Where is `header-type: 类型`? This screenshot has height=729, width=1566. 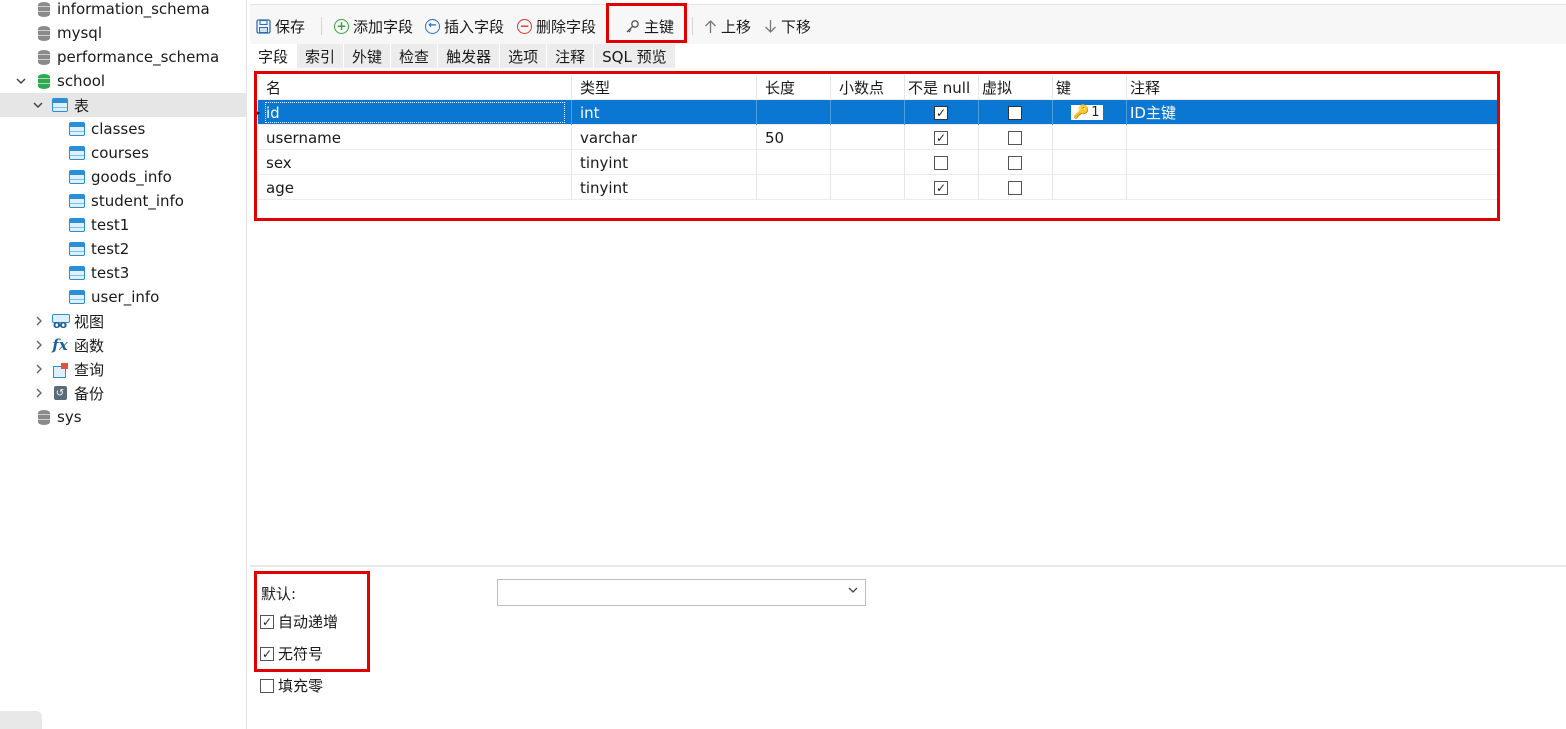 header-type: 类型 is located at coordinates (664, 87).